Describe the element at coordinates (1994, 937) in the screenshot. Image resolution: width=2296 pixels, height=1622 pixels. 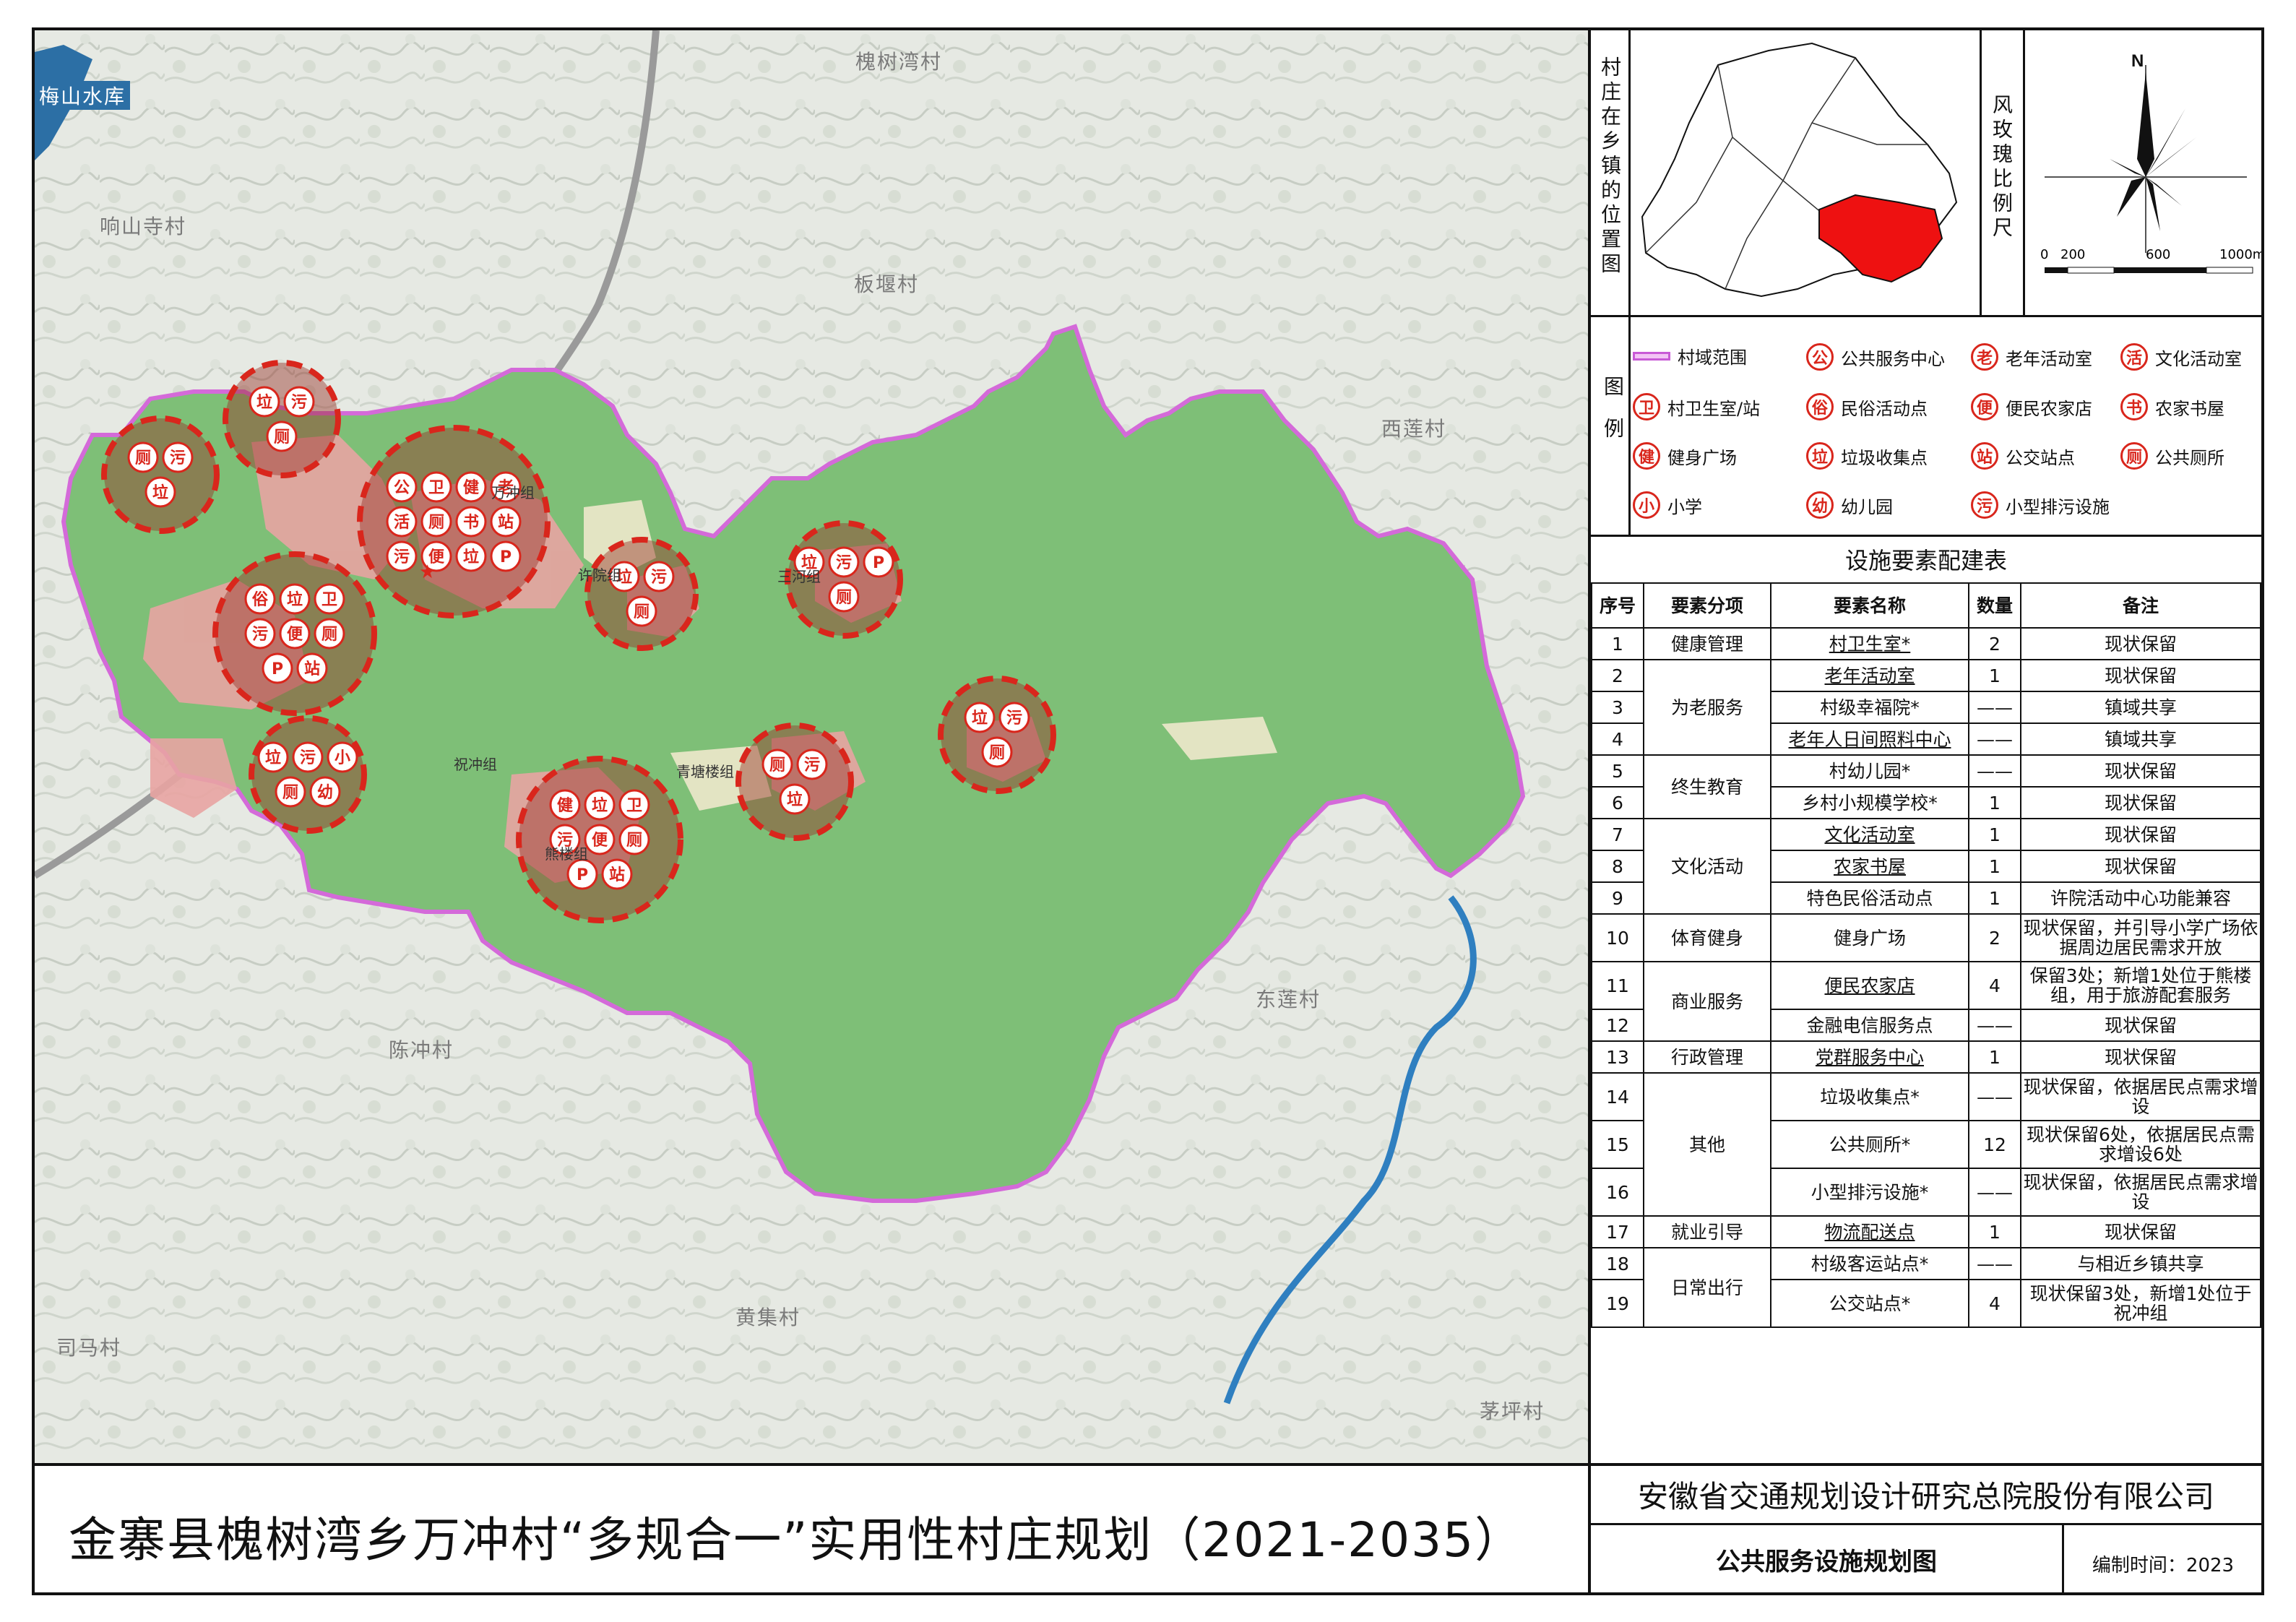
I see `row-quantity: 2` at that location.